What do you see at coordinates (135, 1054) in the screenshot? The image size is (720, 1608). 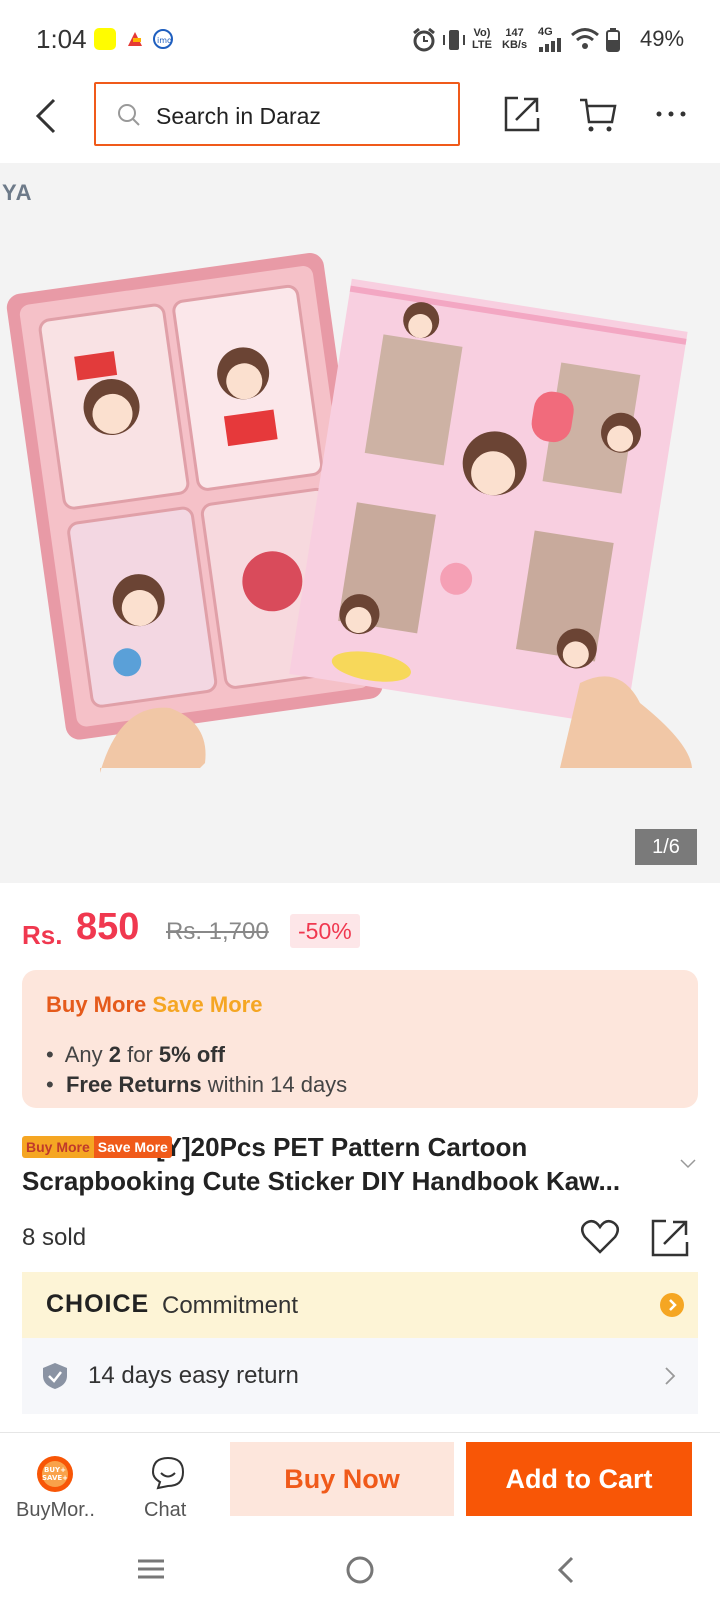 I see `promo-line-discount: • Any 2 for 5% off` at bounding box center [135, 1054].